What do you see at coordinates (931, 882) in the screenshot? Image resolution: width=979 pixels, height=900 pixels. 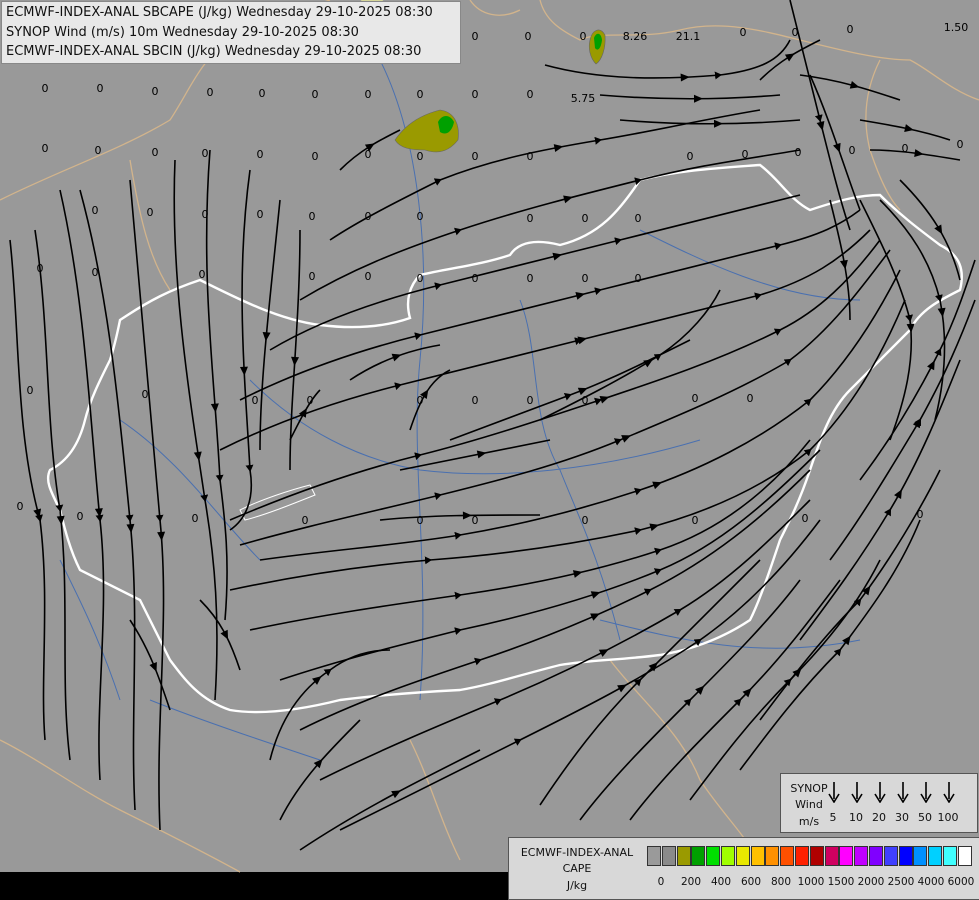 I see `cape-tick-label: 4000` at bounding box center [931, 882].